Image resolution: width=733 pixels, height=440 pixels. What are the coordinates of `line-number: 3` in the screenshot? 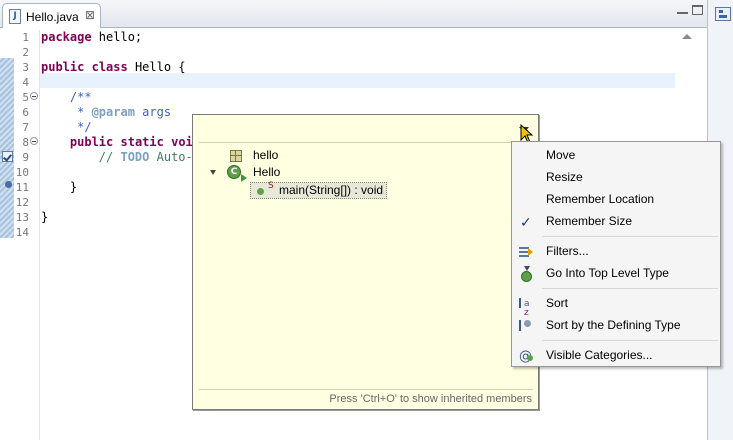 It's located at (25, 67).